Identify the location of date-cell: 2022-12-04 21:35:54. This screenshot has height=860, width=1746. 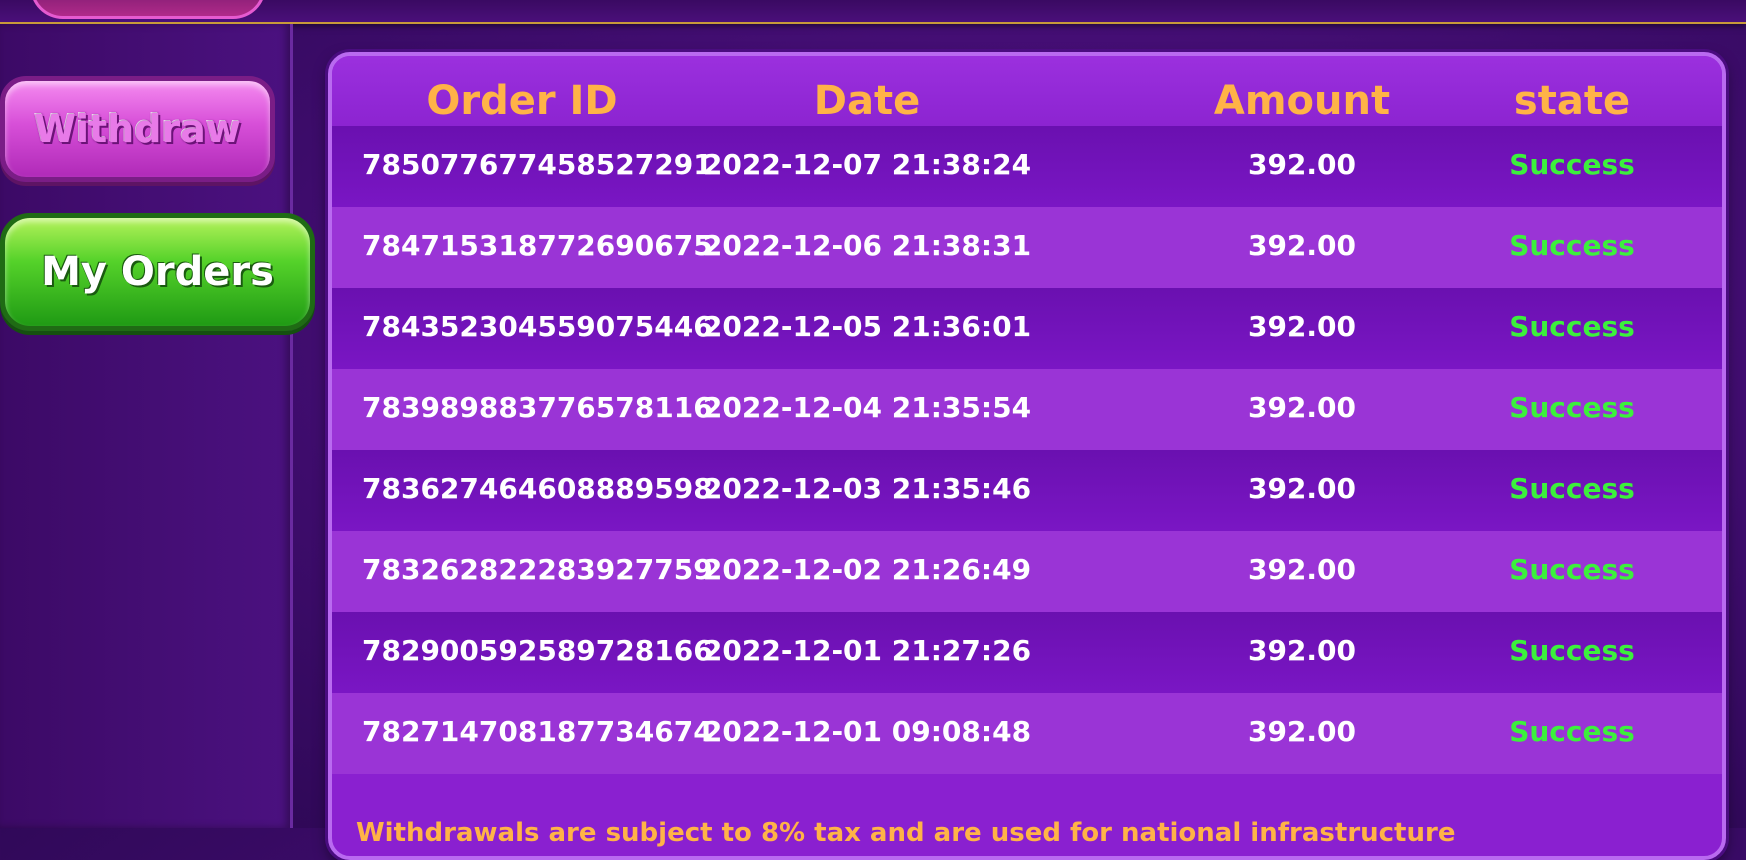
(867, 407).